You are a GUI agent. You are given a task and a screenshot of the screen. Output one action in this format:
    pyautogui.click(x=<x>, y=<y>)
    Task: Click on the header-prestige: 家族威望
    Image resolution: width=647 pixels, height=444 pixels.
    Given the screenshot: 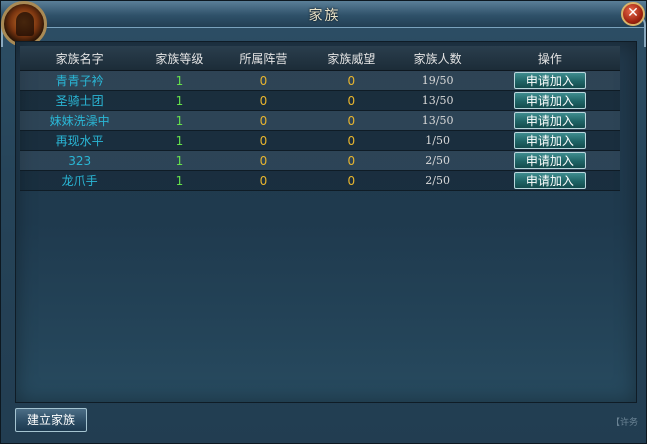 What is the action you would take?
    pyautogui.click(x=351, y=58)
    